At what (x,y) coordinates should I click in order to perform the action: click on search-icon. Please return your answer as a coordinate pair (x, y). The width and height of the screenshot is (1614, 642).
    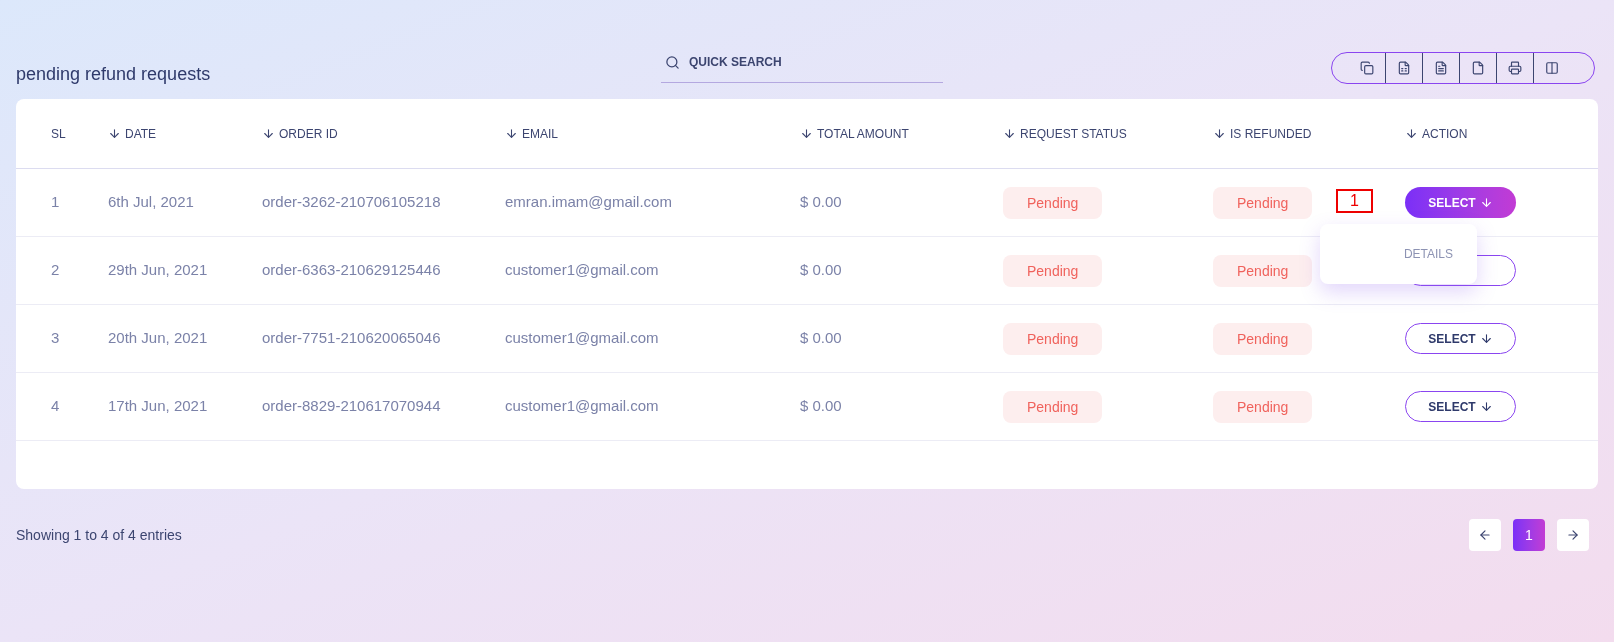
    Looking at the image, I should click on (672, 62).